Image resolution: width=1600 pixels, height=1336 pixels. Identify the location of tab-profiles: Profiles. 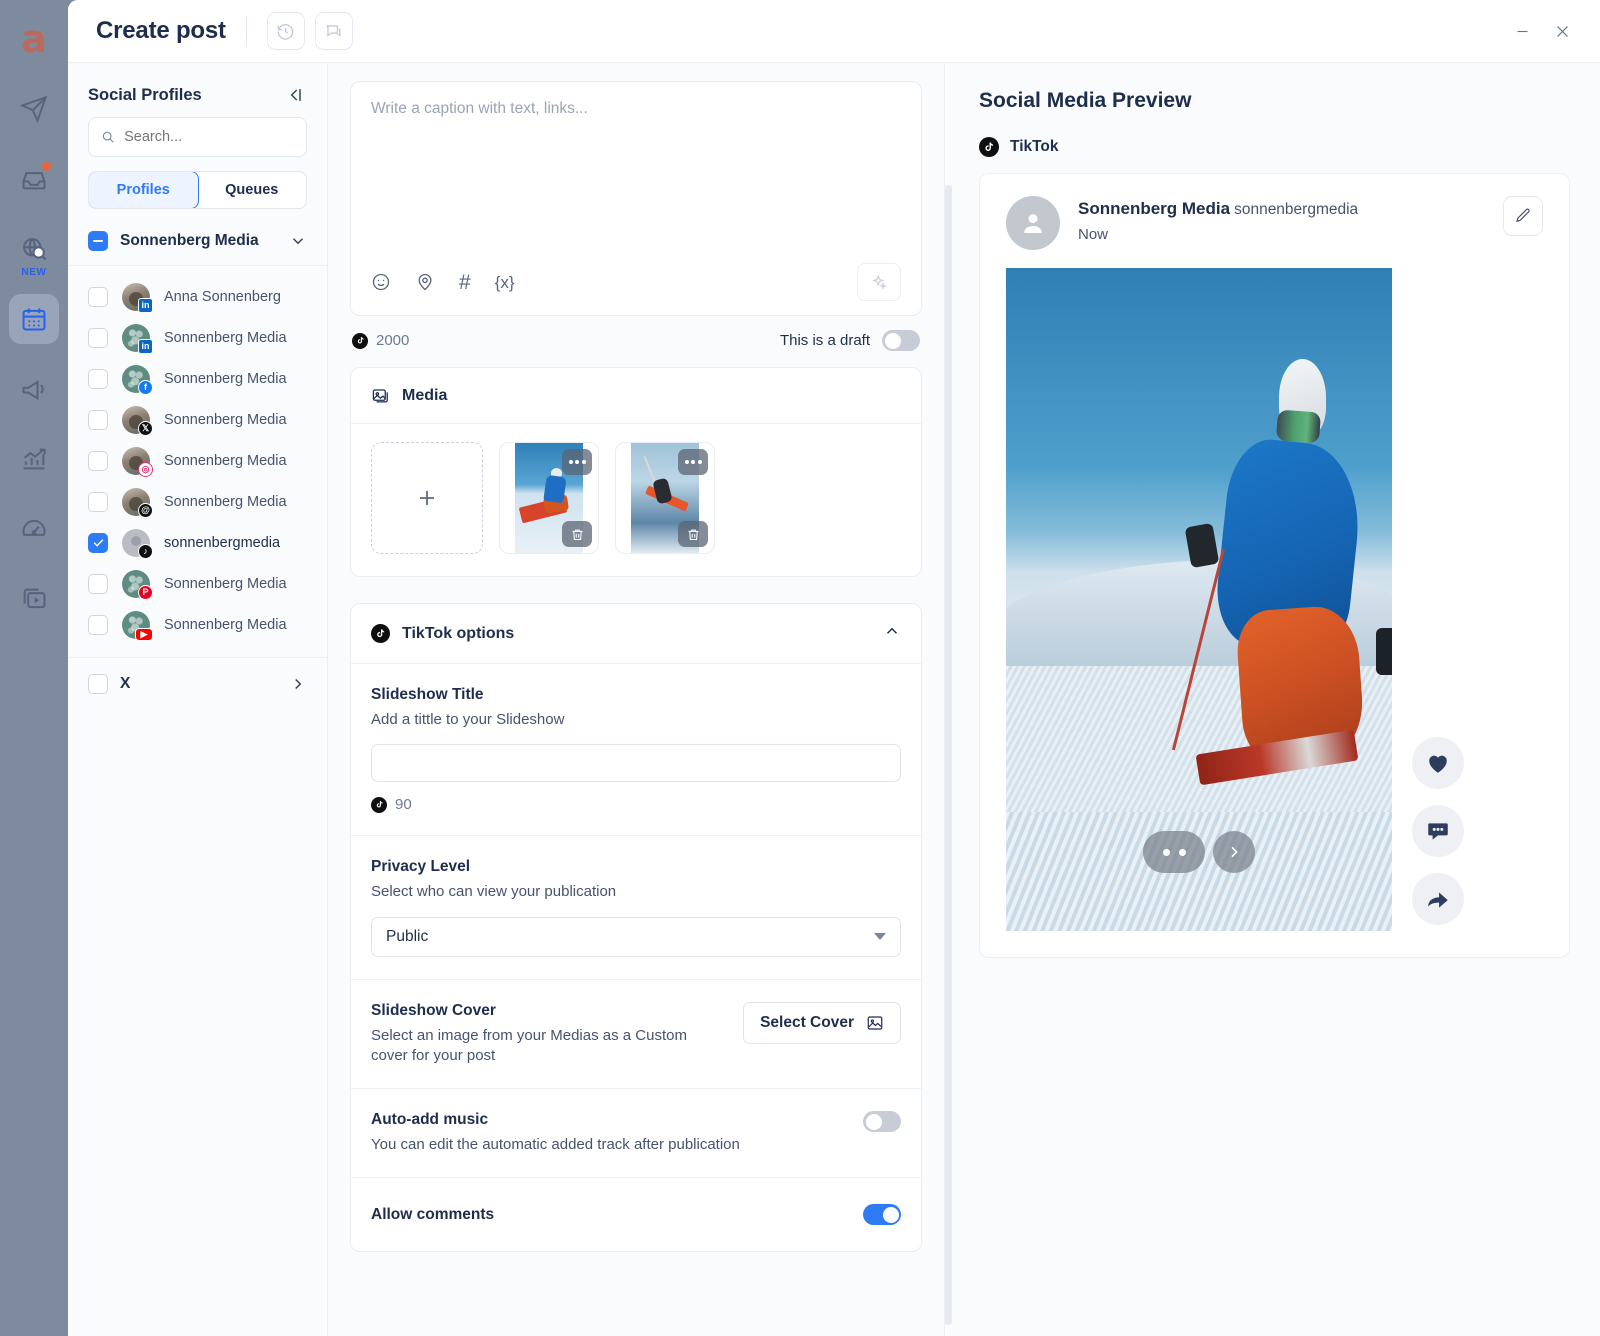
(144, 190).